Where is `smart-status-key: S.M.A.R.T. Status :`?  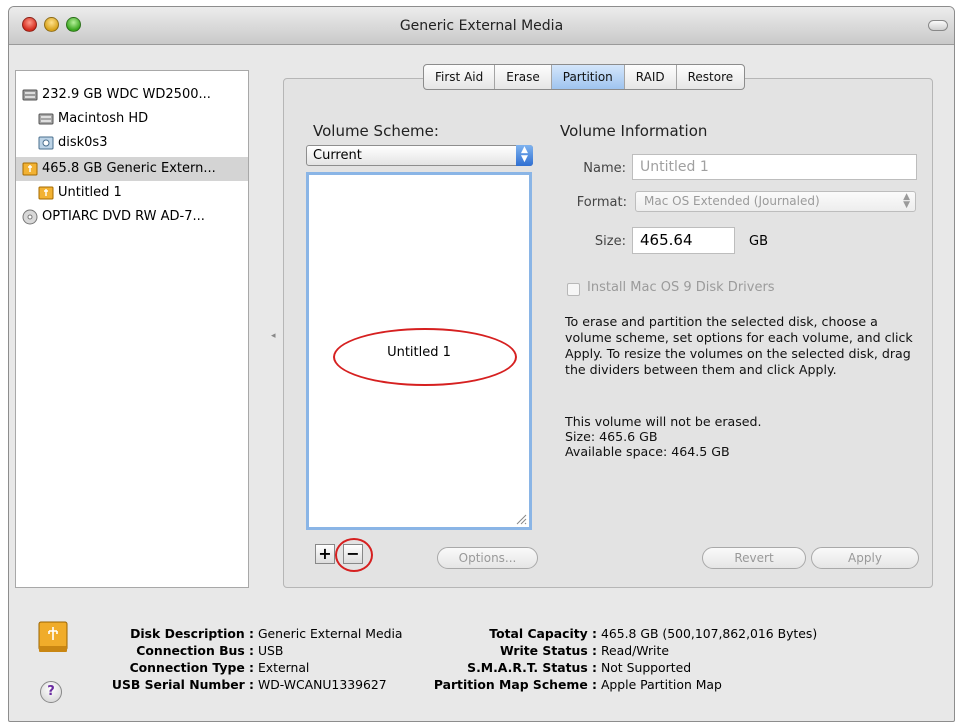
smart-status-key: S.M.A.R.T. Status : is located at coordinates (532, 667).